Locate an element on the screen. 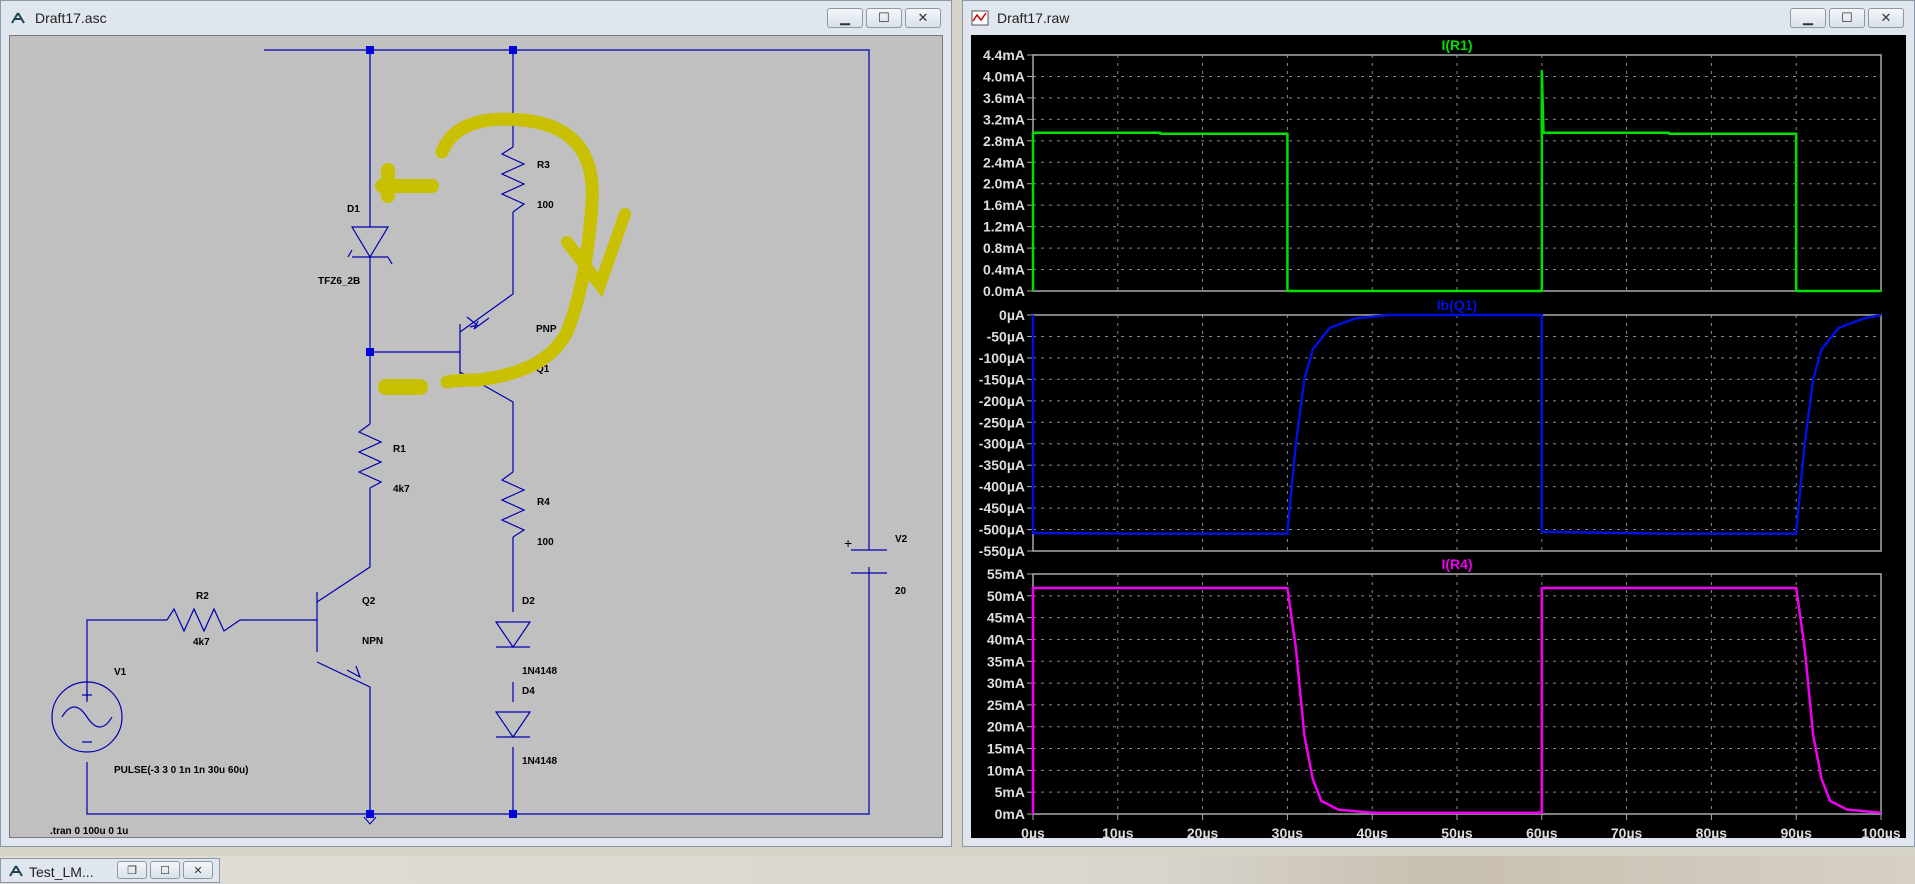 The width and height of the screenshot is (1915, 884). y-tick-label: -200µA is located at coordinates (1002, 401).